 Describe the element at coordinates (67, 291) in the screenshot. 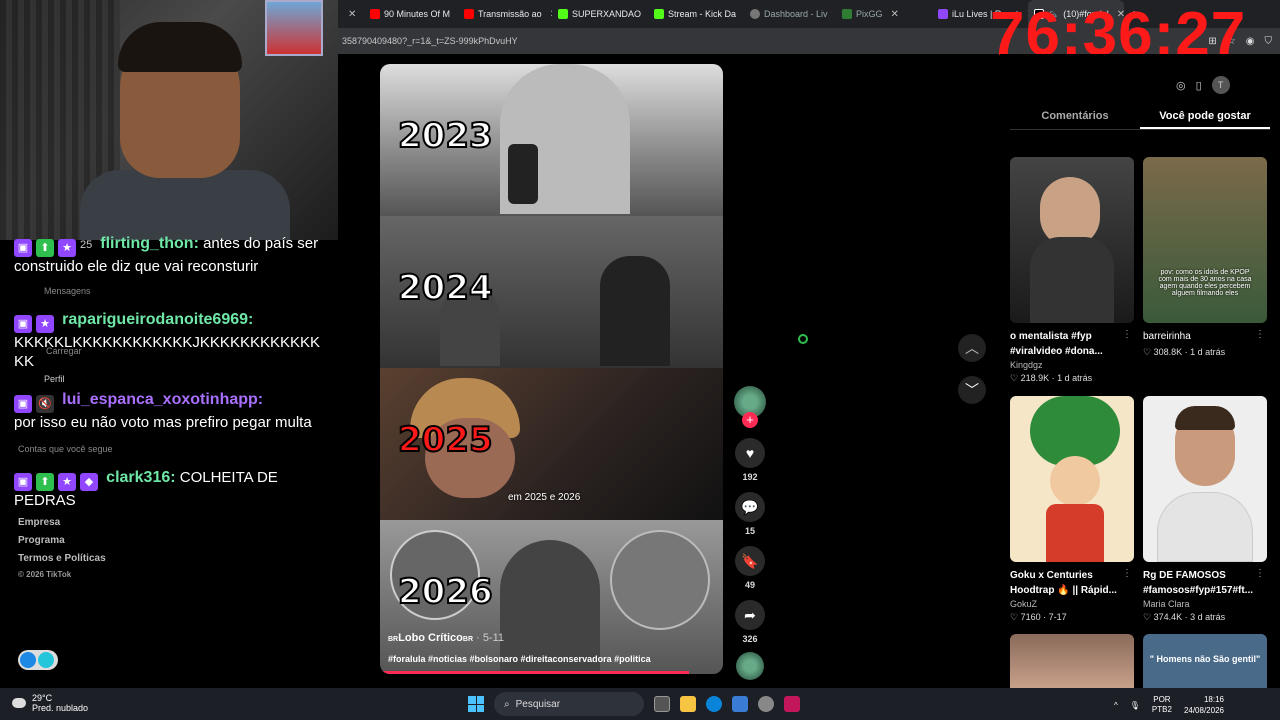

I see `sidebar-item-mensagens: Mensagens` at that location.